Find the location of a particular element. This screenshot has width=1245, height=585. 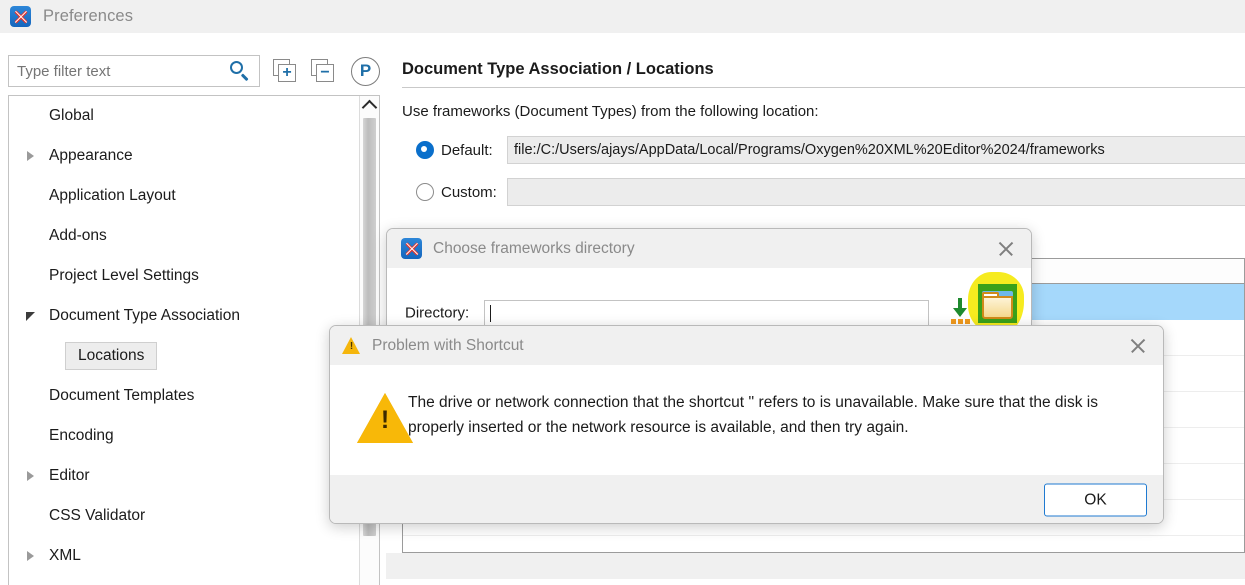

chooser-dialog-titlebar: Choose frameworks directory is located at coordinates (709, 248).